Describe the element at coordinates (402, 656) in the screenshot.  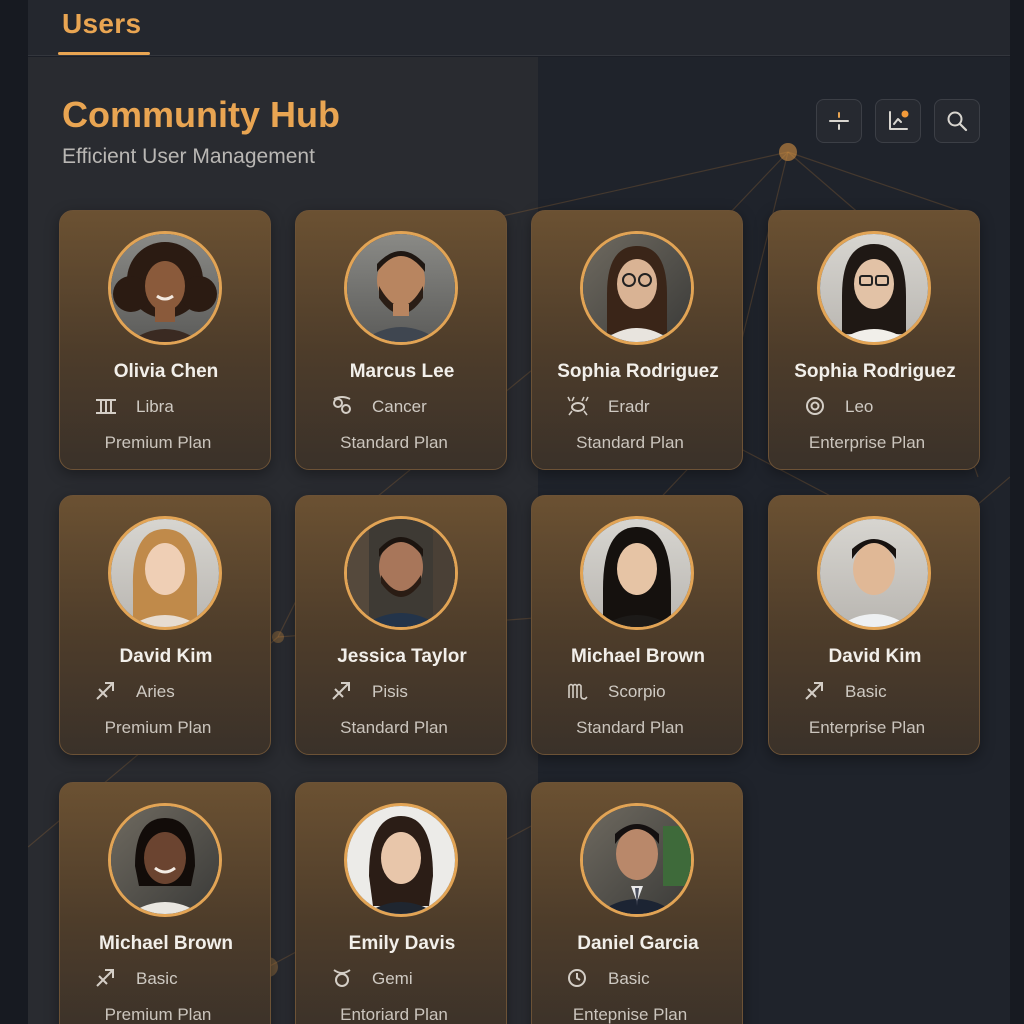
I see `user-name: Jessica Taylor` at that location.